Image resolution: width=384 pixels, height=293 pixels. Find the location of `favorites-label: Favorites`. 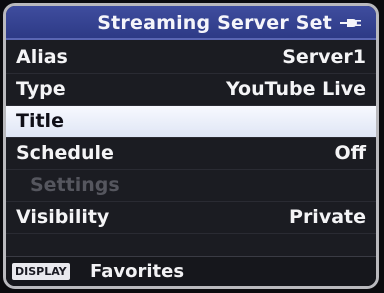

favorites-label: Favorites is located at coordinates (137, 271).